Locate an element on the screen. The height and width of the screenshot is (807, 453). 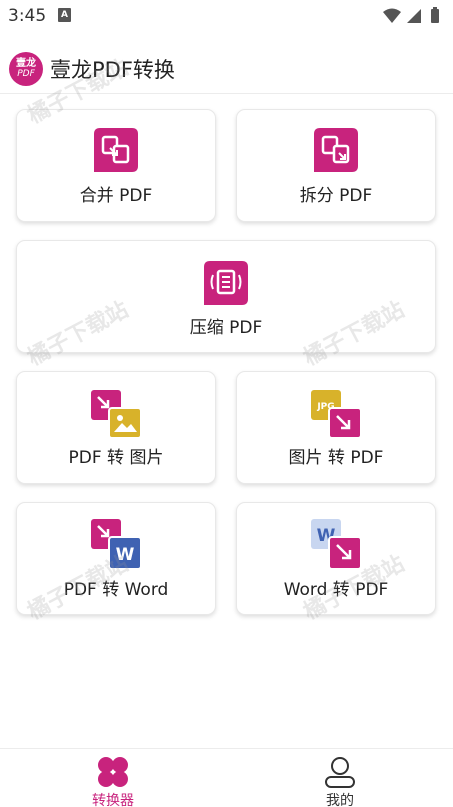
nav-mine: 我的 is located at coordinates (340, 778).